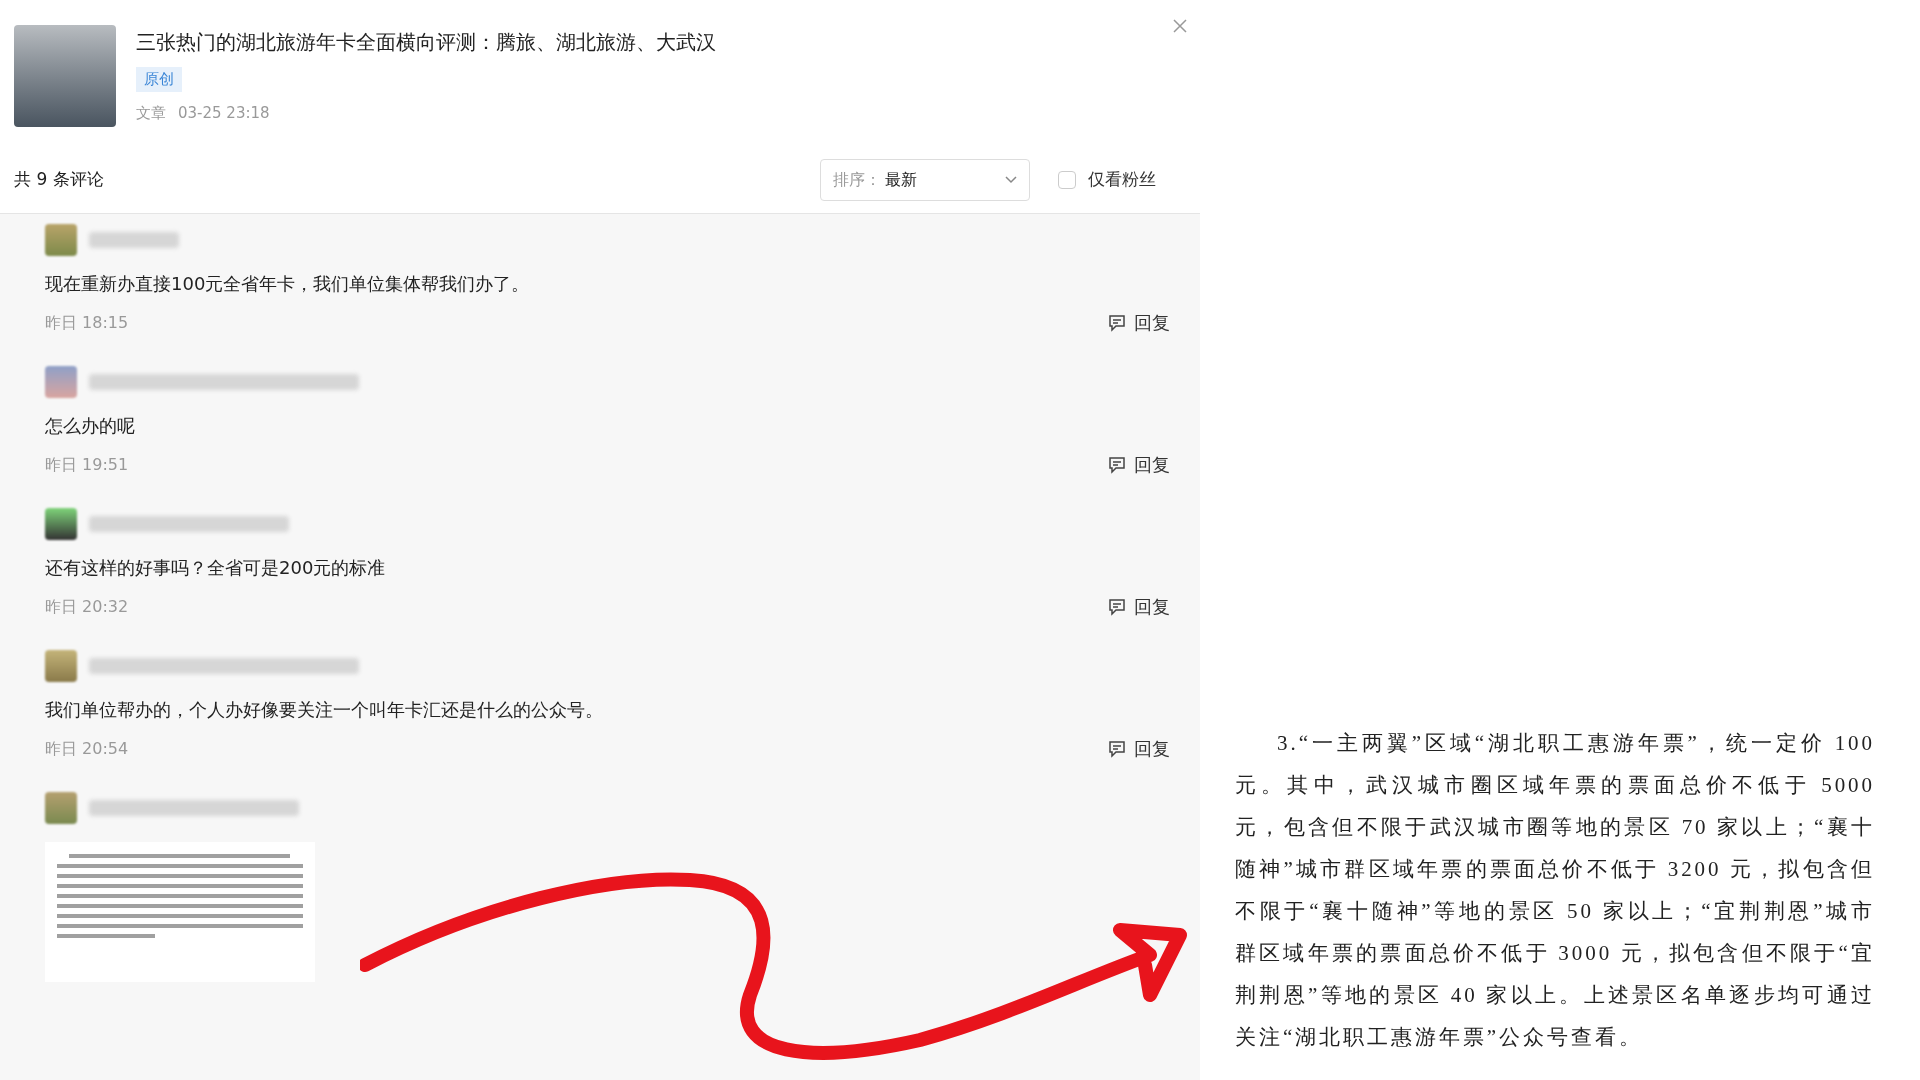 The image size is (1920, 1080). I want to click on document-paragraph: 3.“一主两翼”区域“湖北职工惠游年票”，统一定价 100 元。其中，武汉城市圈区域年票的票面总价不低于 5000 元，包含但不限于武汉城市圈等地的景区 70 家以上；“襄十随神”城市群区域年票的票面总价不低于 3200 元，拟包含但不限于“襄十随神”等地的景区 50 家以上；“宜荆荆恩”城市群区域年票的票面总价不低于 3000 元，拟包含但不限于“宜荆荆恩”等地的景区 40 家以上。上述景区名单逐步均可通过关注“湖北职工惠游年票”公众号查看。, so click(1555, 890).